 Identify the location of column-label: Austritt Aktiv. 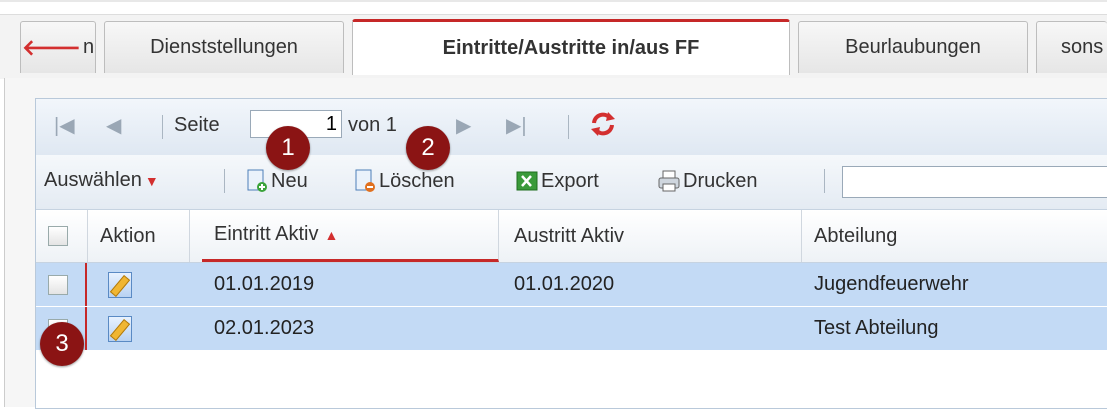
(569, 235).